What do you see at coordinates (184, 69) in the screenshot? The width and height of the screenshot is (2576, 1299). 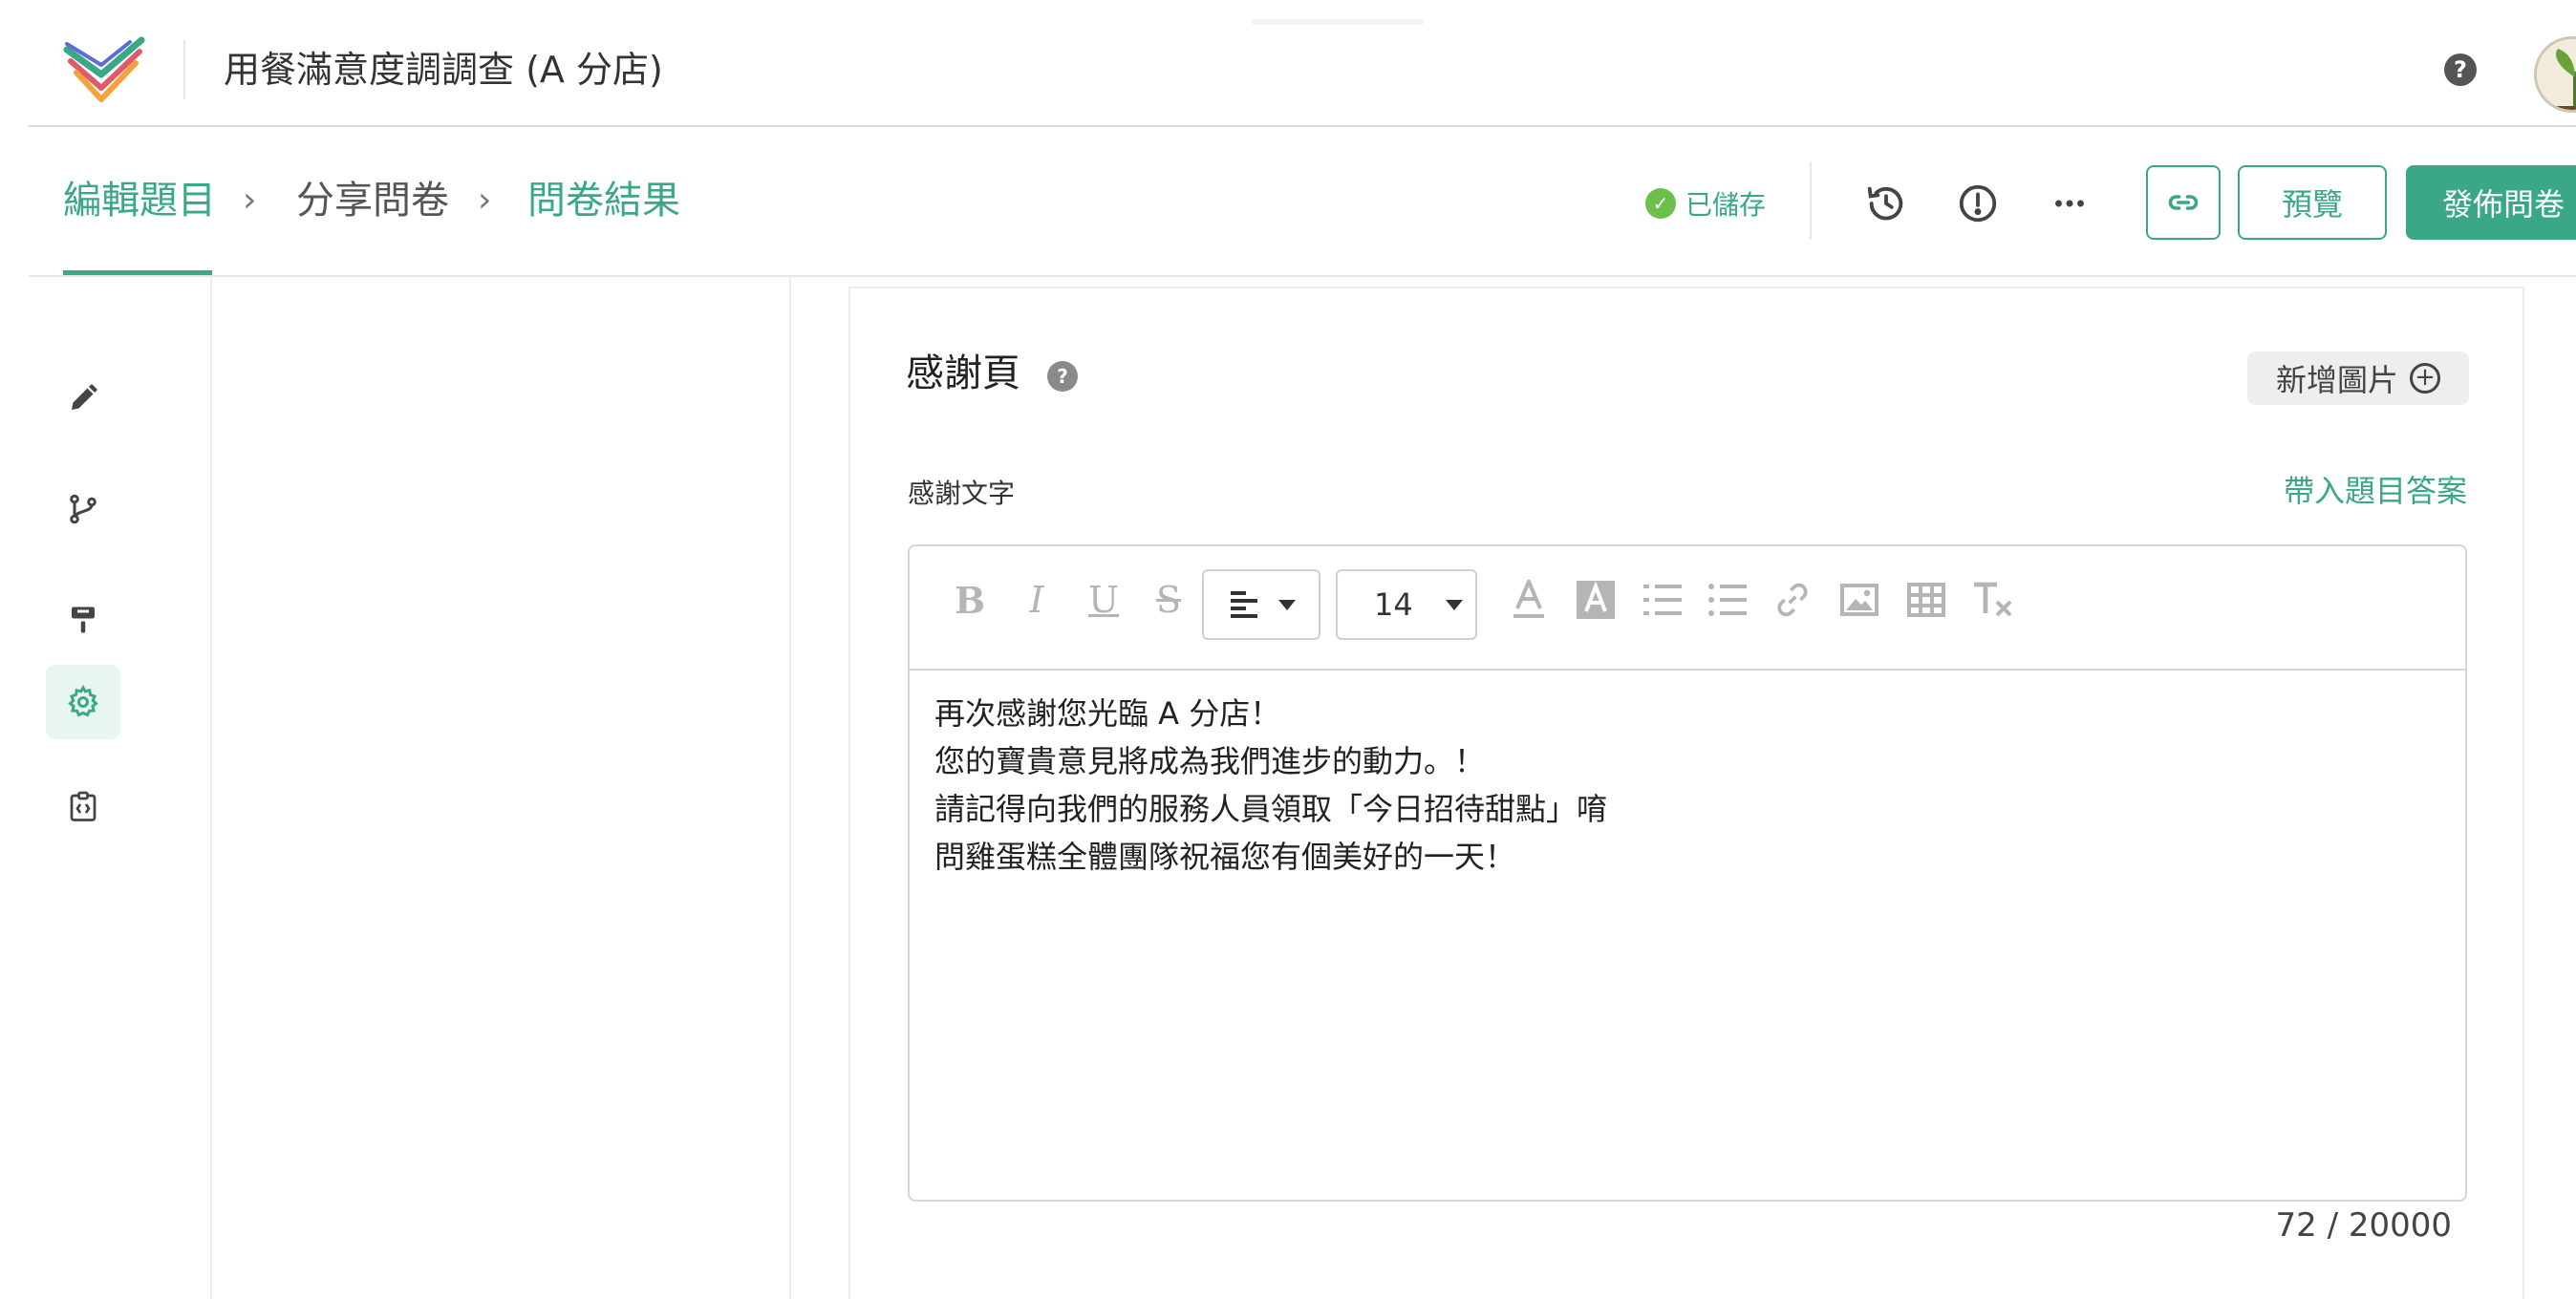 I see `header-divider` at bounding box center [184, 69].